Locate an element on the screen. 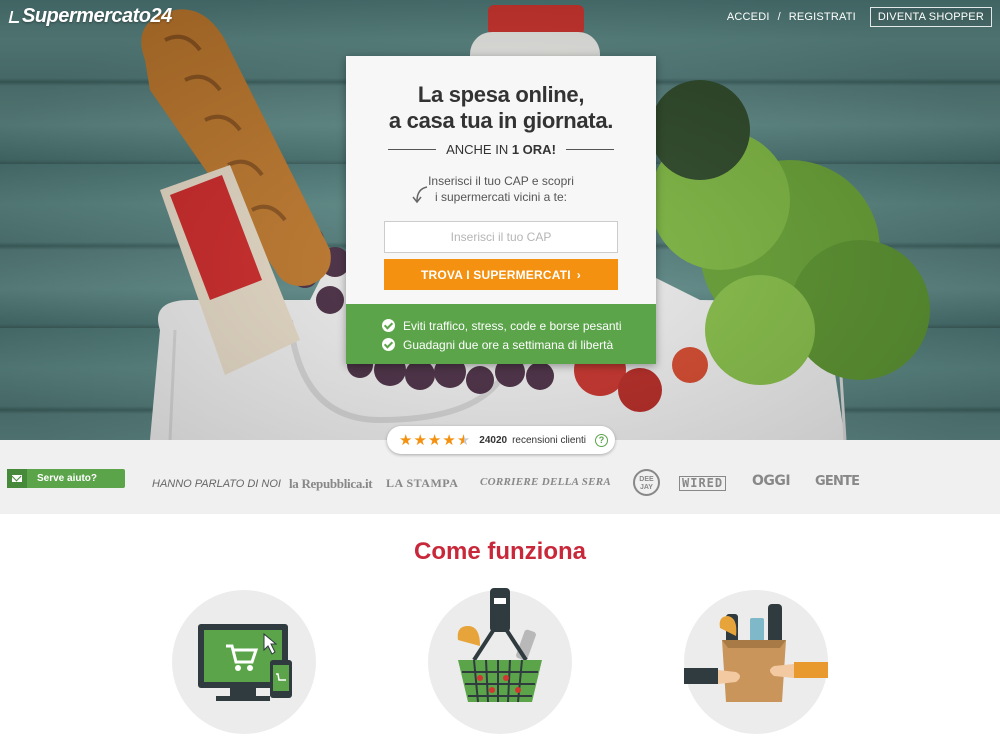 This screenshot has width=1000, height=751. help-button: Serve aiuto? is located at coordinates (66, 478).